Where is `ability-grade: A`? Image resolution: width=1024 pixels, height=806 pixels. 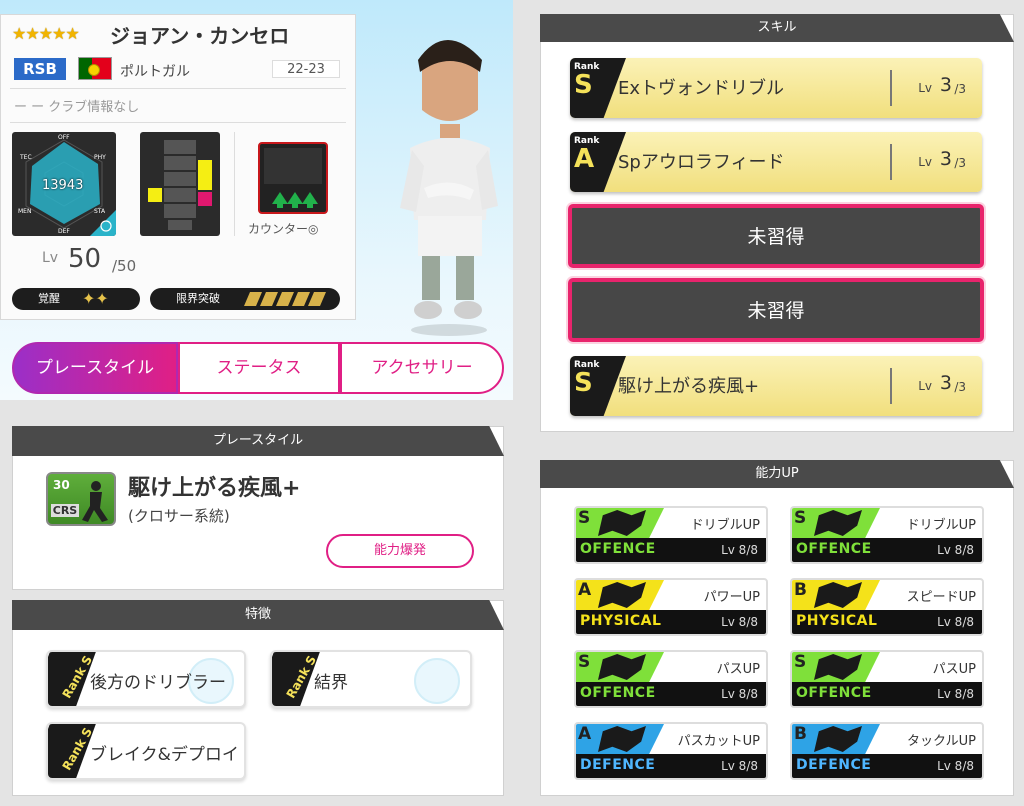
ability-grade: A is located at coordinates (585, 590).